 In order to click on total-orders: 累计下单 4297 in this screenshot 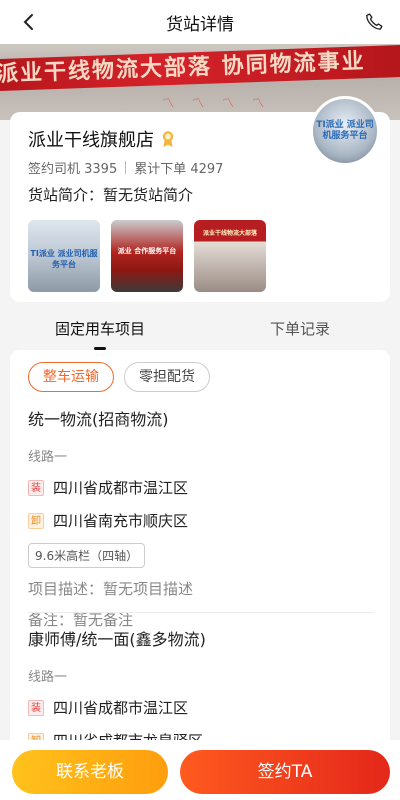, I will do `click(179, 169)`.